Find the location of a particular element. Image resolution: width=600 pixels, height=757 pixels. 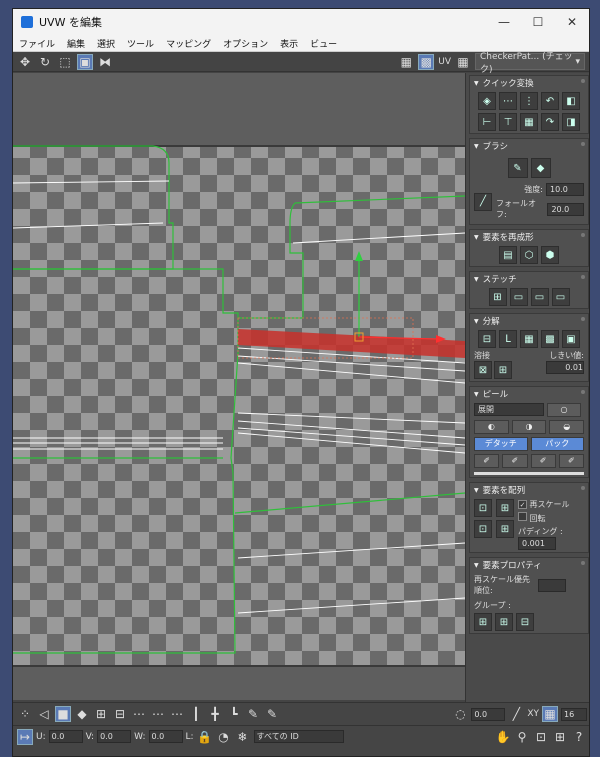

edge-mode-icon: ◁ is located at coordinates (44, 714).